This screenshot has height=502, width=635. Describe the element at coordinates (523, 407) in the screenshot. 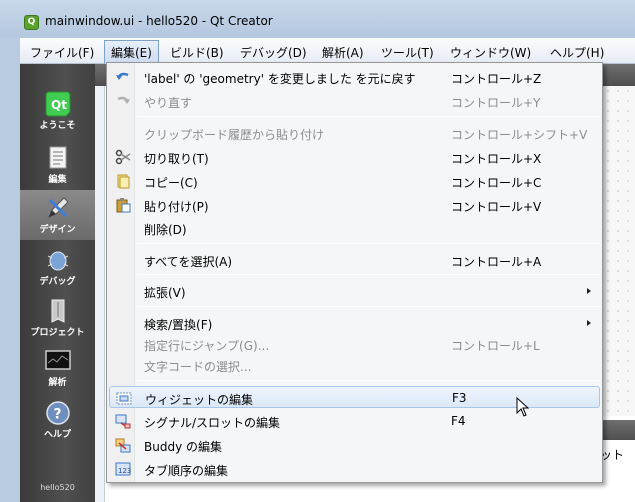

I see `mouse-cursor-icon` at that location.